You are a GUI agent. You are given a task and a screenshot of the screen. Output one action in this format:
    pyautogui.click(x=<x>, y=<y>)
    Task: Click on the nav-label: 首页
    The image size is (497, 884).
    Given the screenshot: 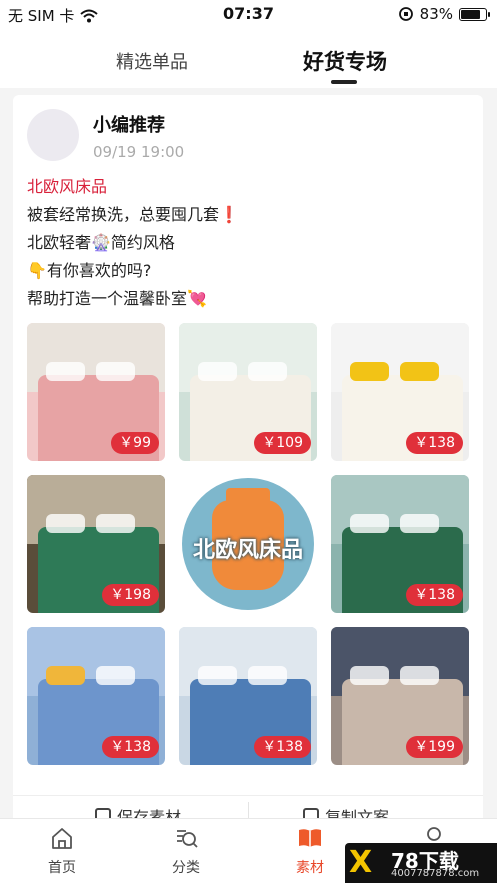 What is the action you would take?
    pyautogui.click(x=62, y=868)
    